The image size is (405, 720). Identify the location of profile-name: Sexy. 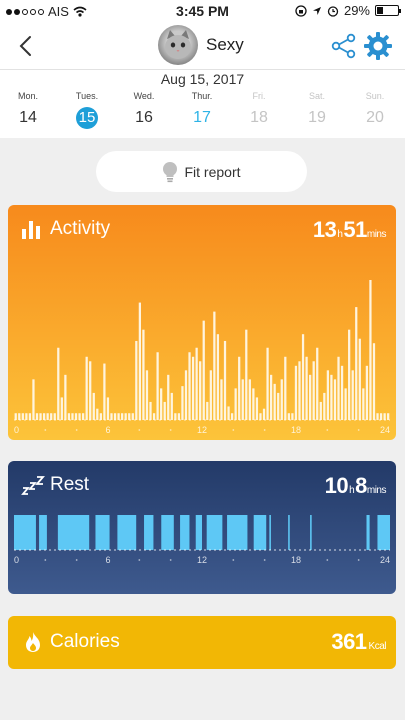
(225, 45).